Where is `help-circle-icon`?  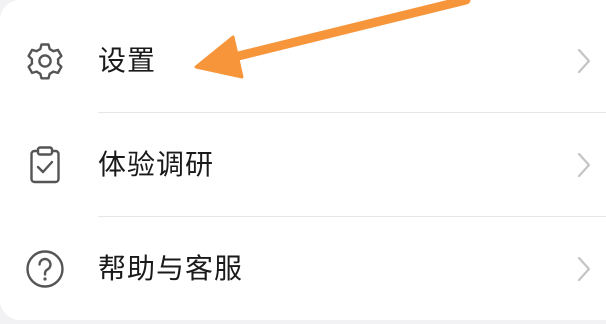
help-circle-icon is located at coordinates (45, 269).